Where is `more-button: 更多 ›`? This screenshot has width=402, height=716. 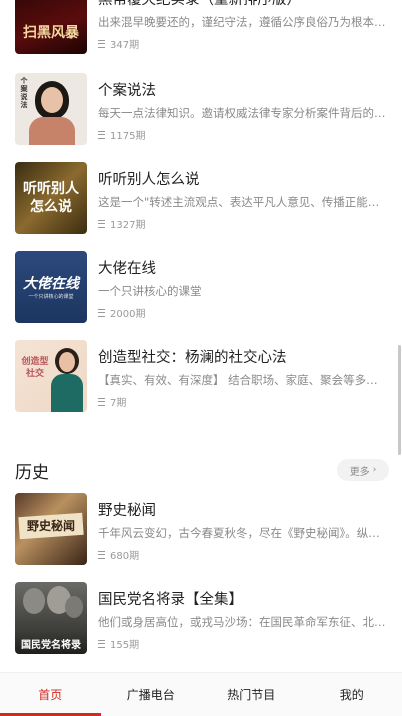 more-button: 更多 › is located at coordinates (363, 470).